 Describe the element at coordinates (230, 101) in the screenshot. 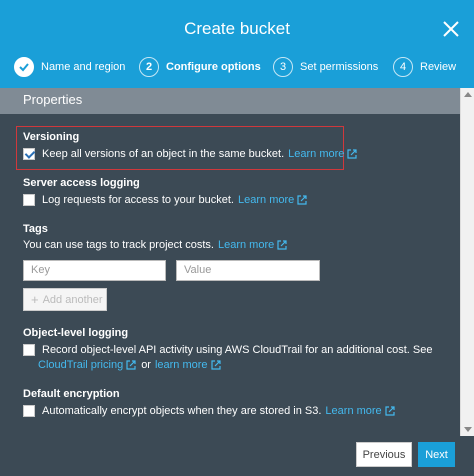

I see `properties-header: Properties` at that location.